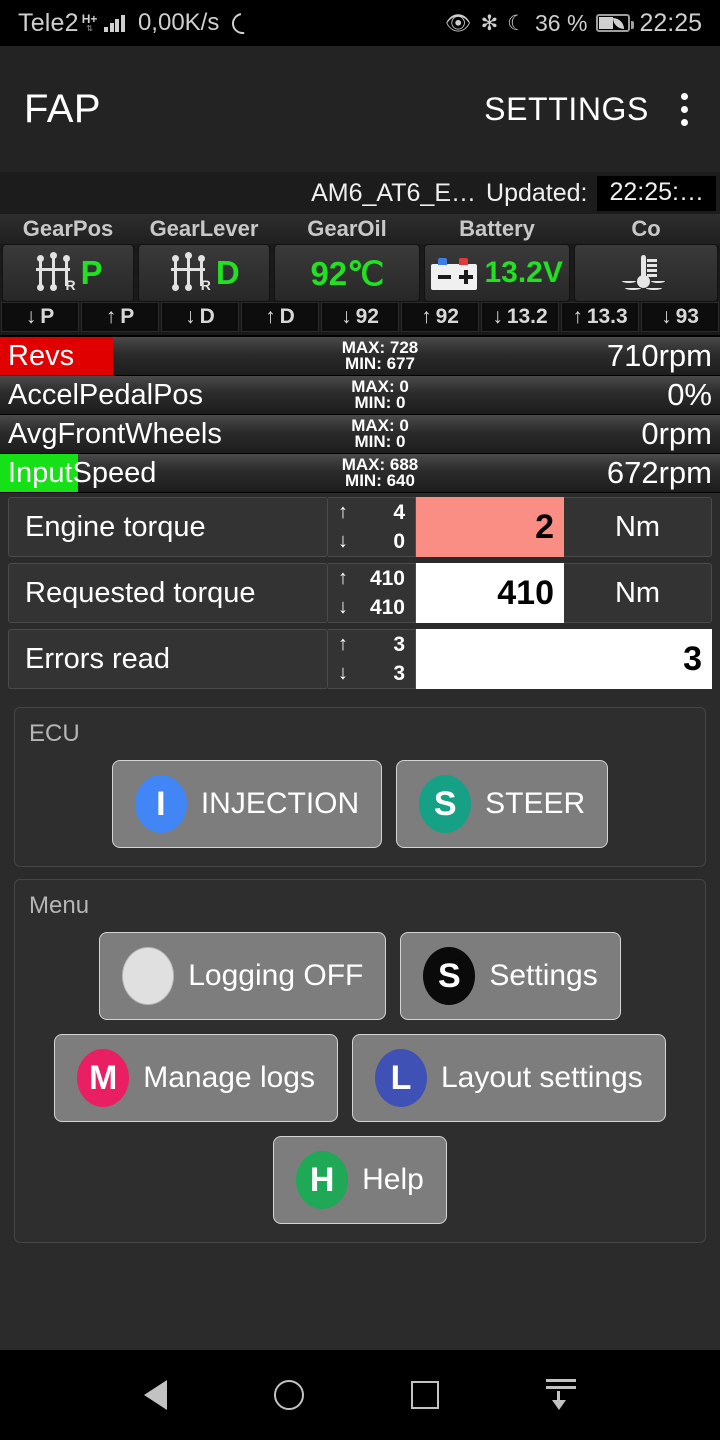 Image resolution: width=720 pixels, height=1440 pixels. What do you see at coordinates (659, 472) in the screenshot?
I see `bar-row-value: 672rpm` at bounding box center [659, 472].